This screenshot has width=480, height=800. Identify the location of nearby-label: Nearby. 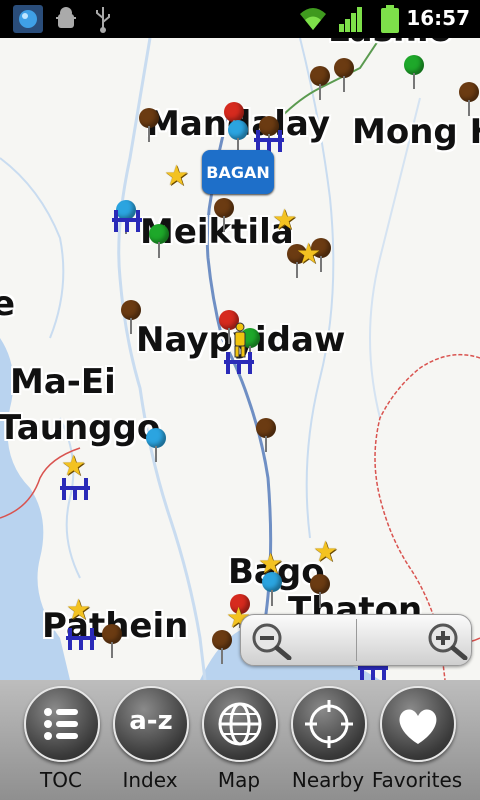
(328, 780).